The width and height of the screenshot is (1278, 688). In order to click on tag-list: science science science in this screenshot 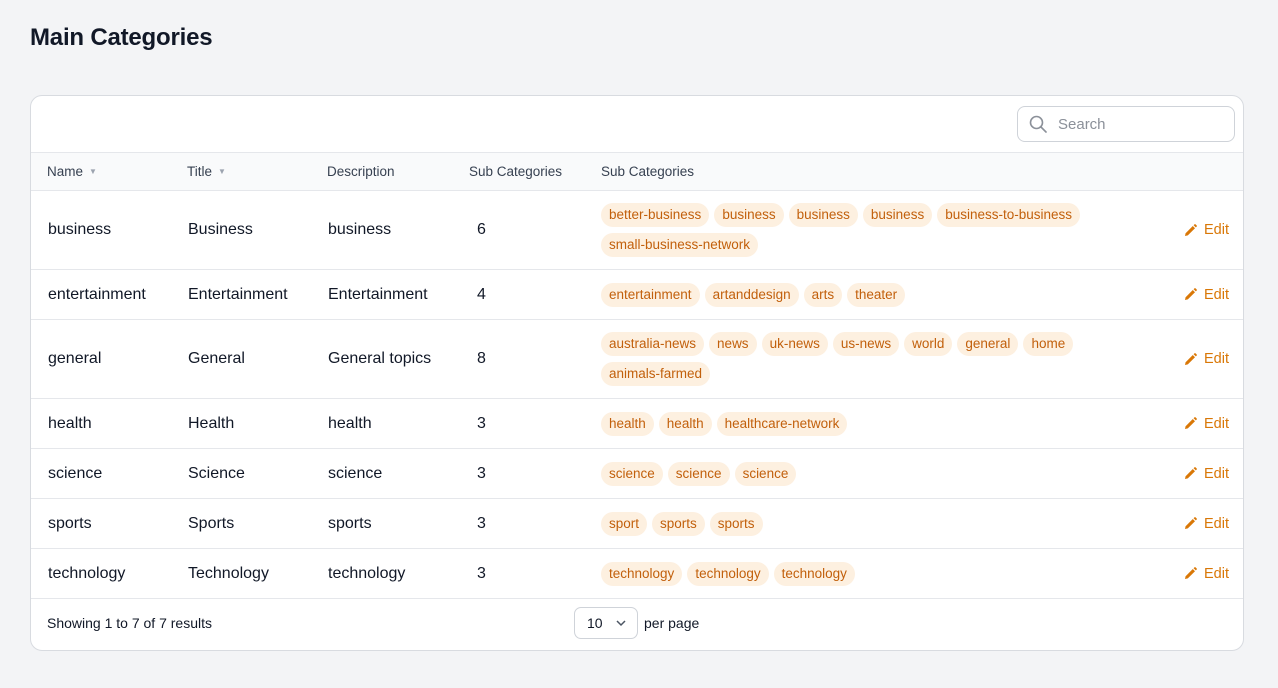, I will do `click(863, 474)`.